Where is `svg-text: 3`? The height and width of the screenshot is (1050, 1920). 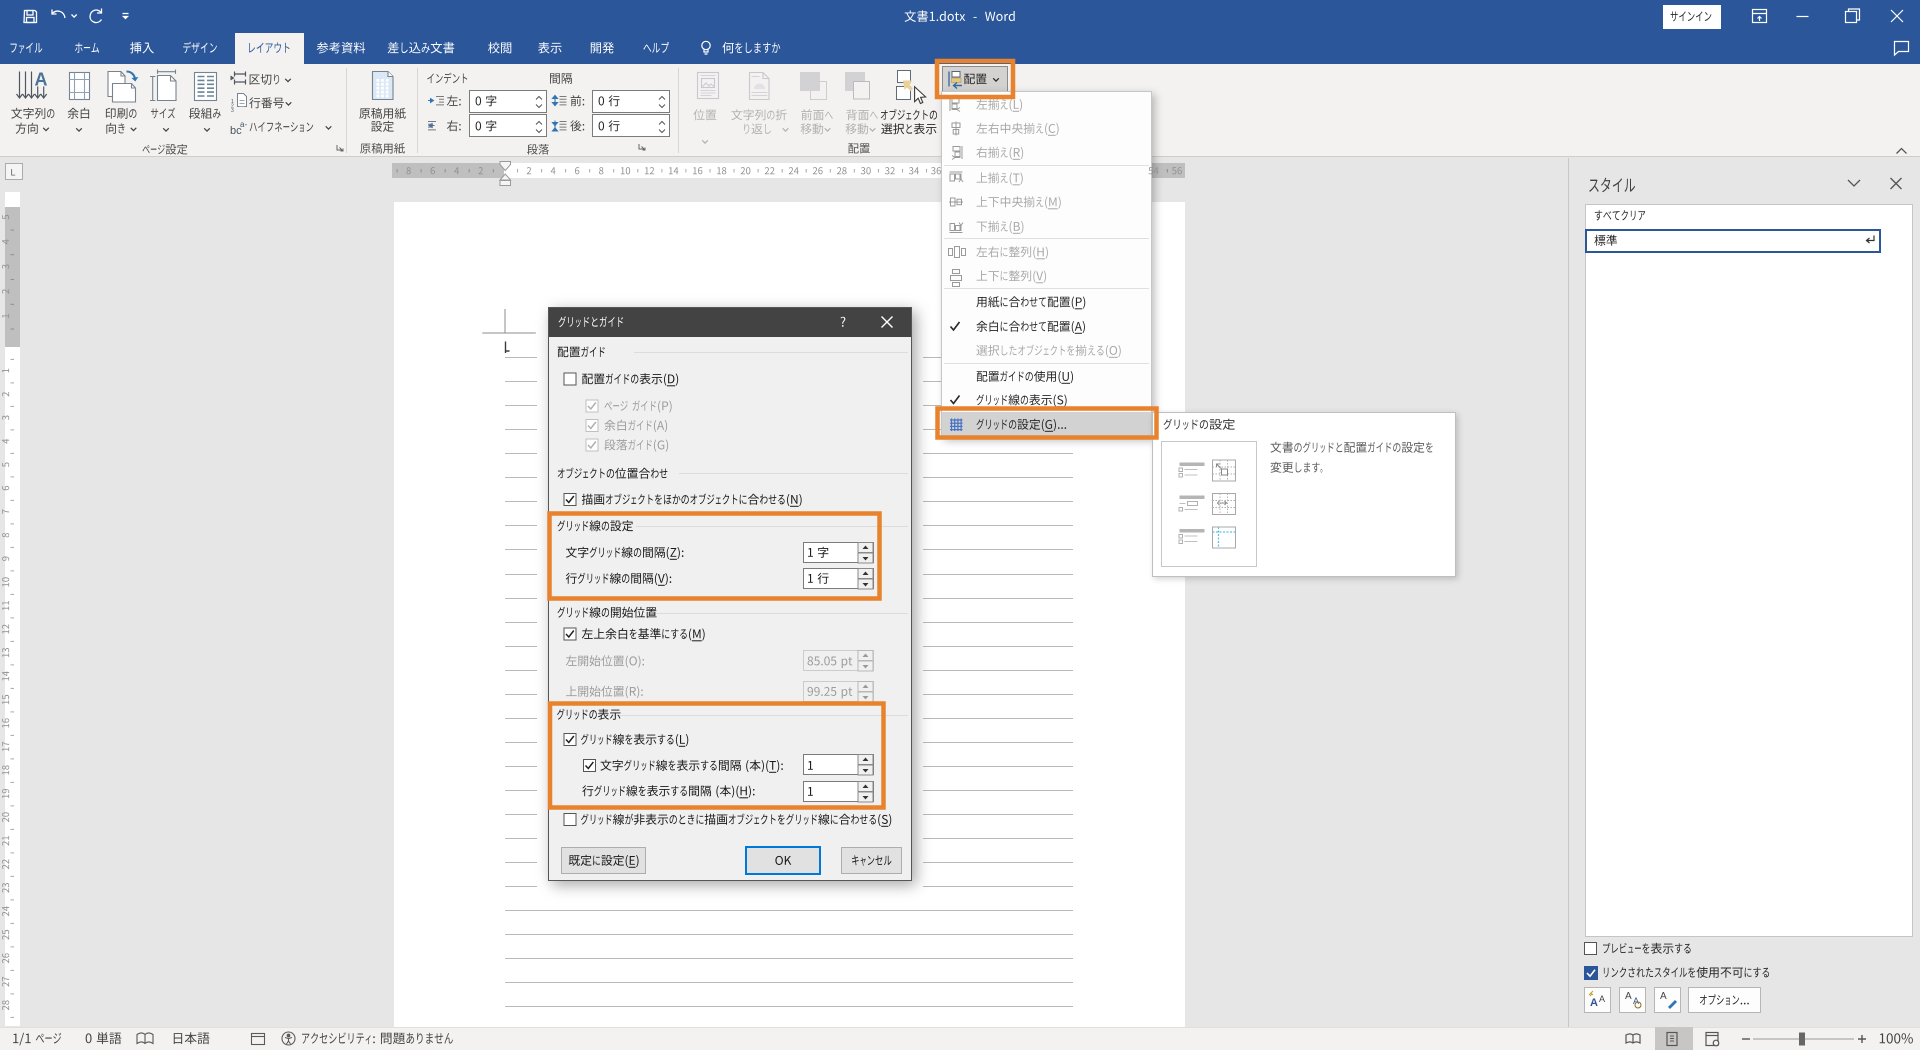
svg-text: 3 is located at coordinates (232, 111).